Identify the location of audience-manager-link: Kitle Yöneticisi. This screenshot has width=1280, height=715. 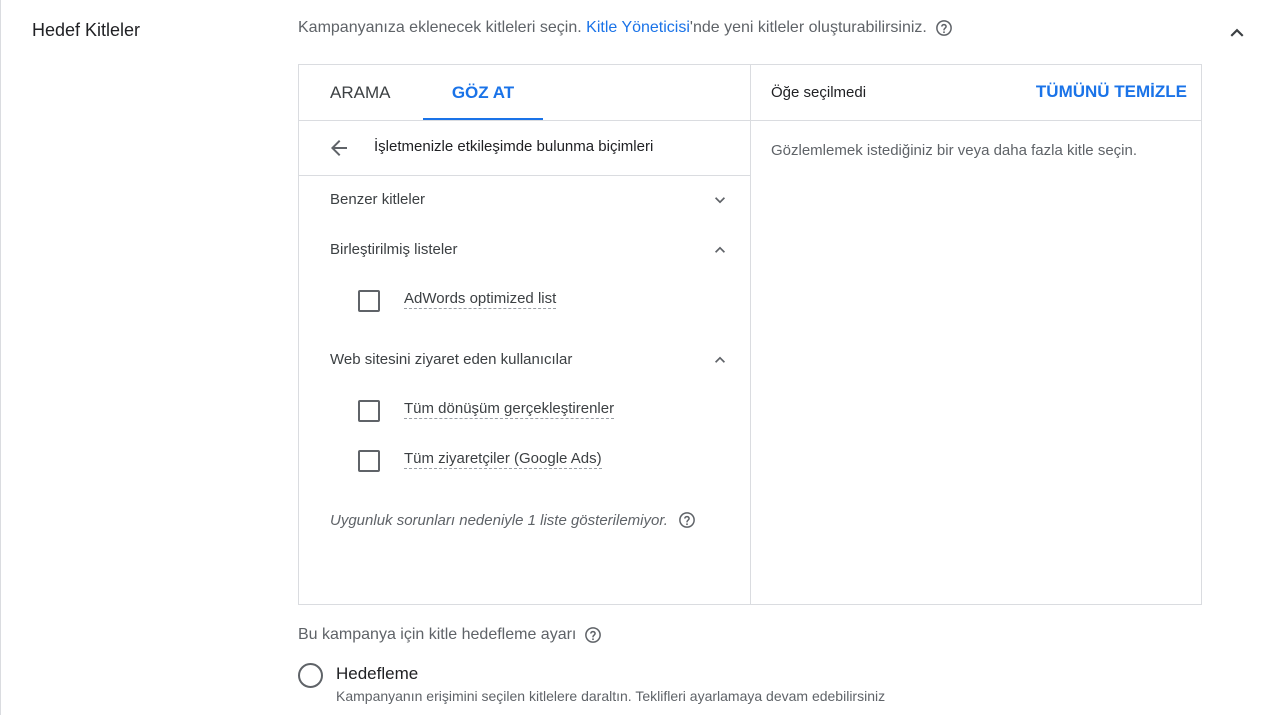
(638, 28).